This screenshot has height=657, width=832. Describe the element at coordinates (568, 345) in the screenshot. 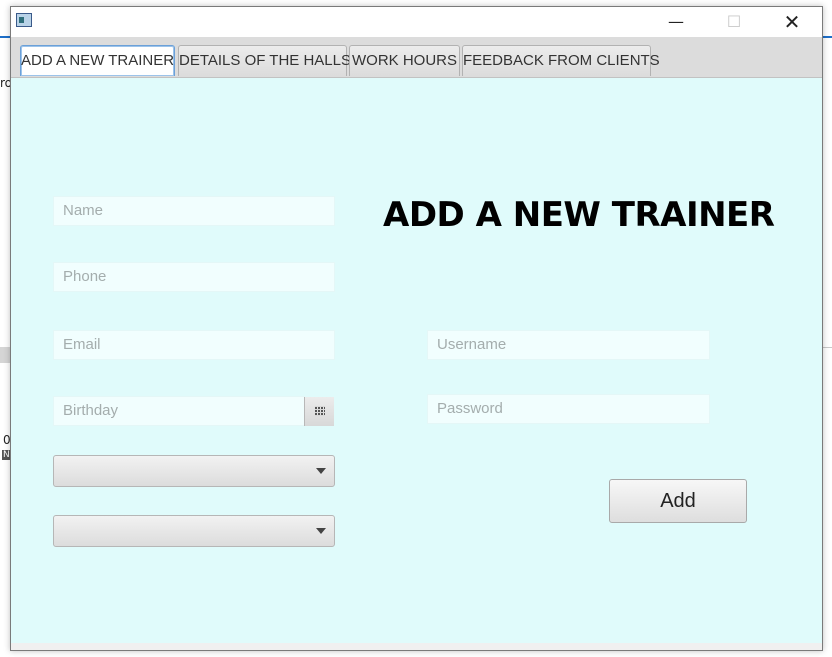

I see `username-field: Username` at that location.